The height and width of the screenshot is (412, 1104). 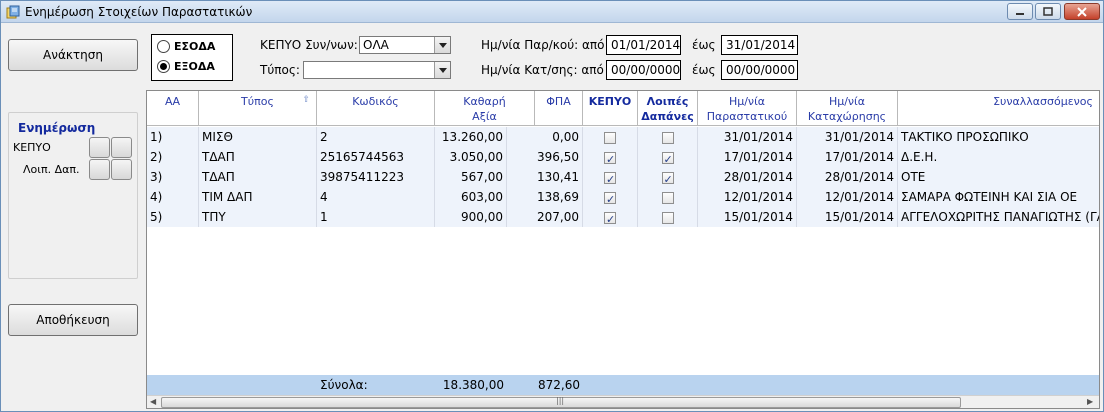 What do you see at coordinates (192, 57) in the screenshot?
I see `direction-radio-group: ΕΣΟΔΑ ΕΞΟΔΑ` at bounding box center [192, 57].